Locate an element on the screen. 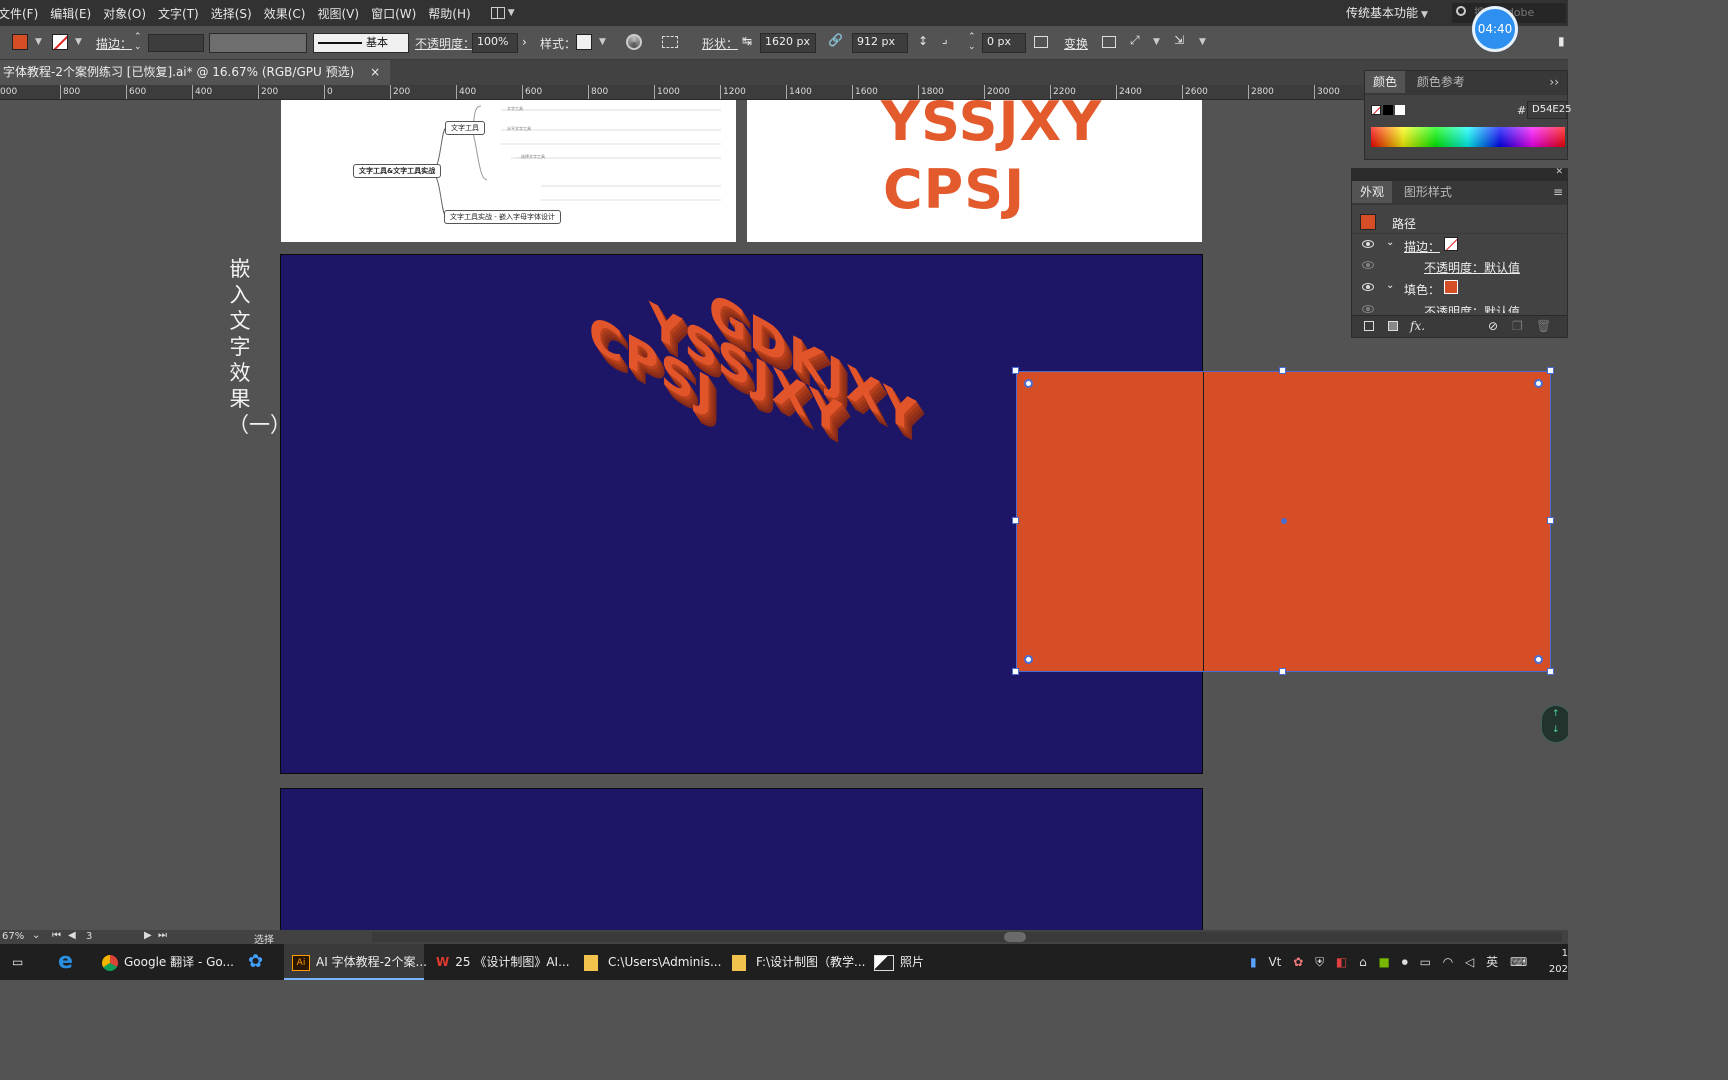  delete-item-icon: 🗑 is located at coordinates (1543, 326).